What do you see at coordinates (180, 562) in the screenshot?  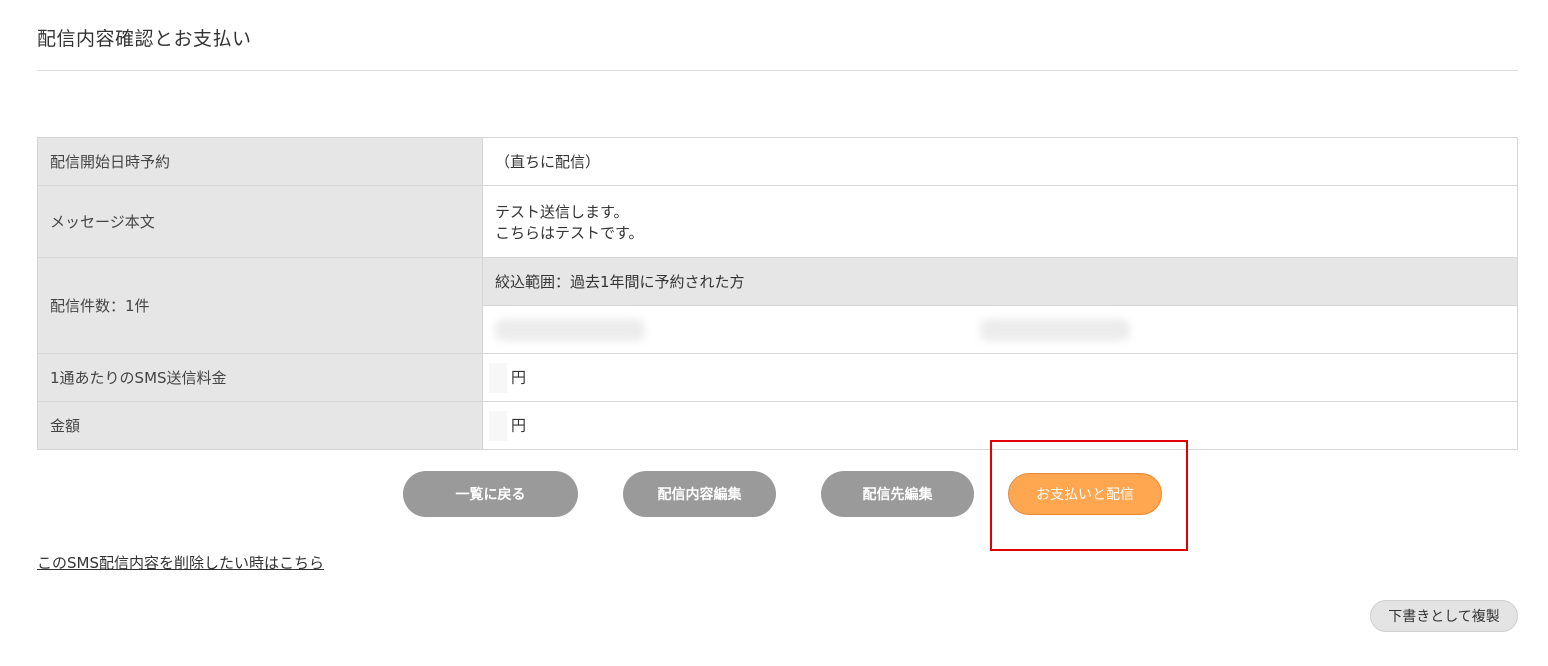 I see `delete-delivery-link: このSMS配信内容を削除したい時はこちら` at bounding box center [180, 562].